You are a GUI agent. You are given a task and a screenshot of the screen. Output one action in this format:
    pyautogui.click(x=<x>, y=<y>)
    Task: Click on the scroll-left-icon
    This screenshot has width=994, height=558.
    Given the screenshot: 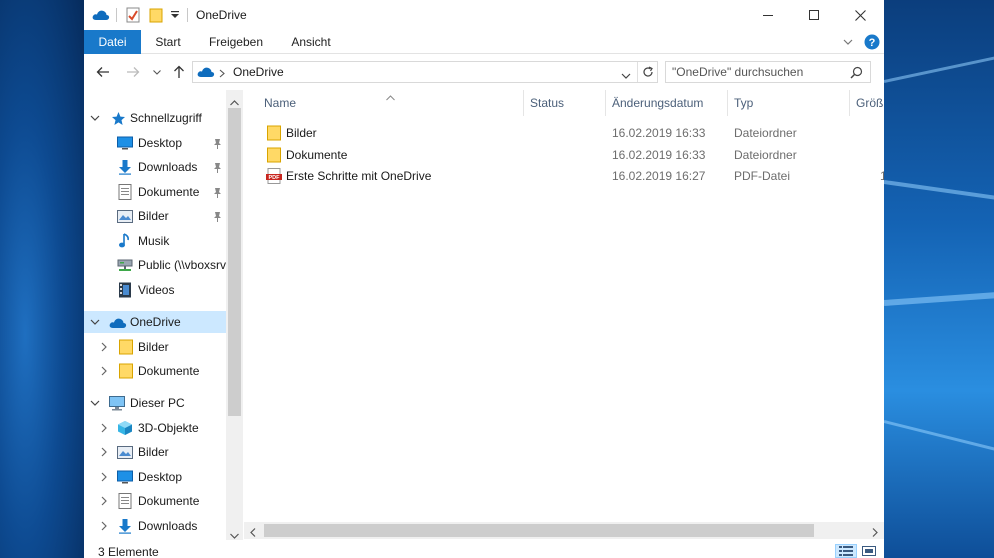 What is the action you would take?
    pyautogui.click(x=253, y=533)
    